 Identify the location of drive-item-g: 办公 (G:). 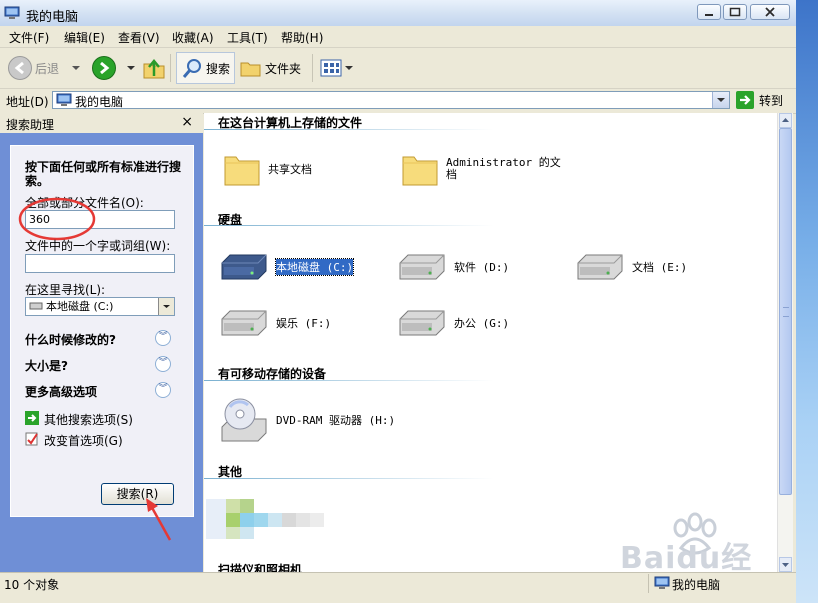
(452, 323).